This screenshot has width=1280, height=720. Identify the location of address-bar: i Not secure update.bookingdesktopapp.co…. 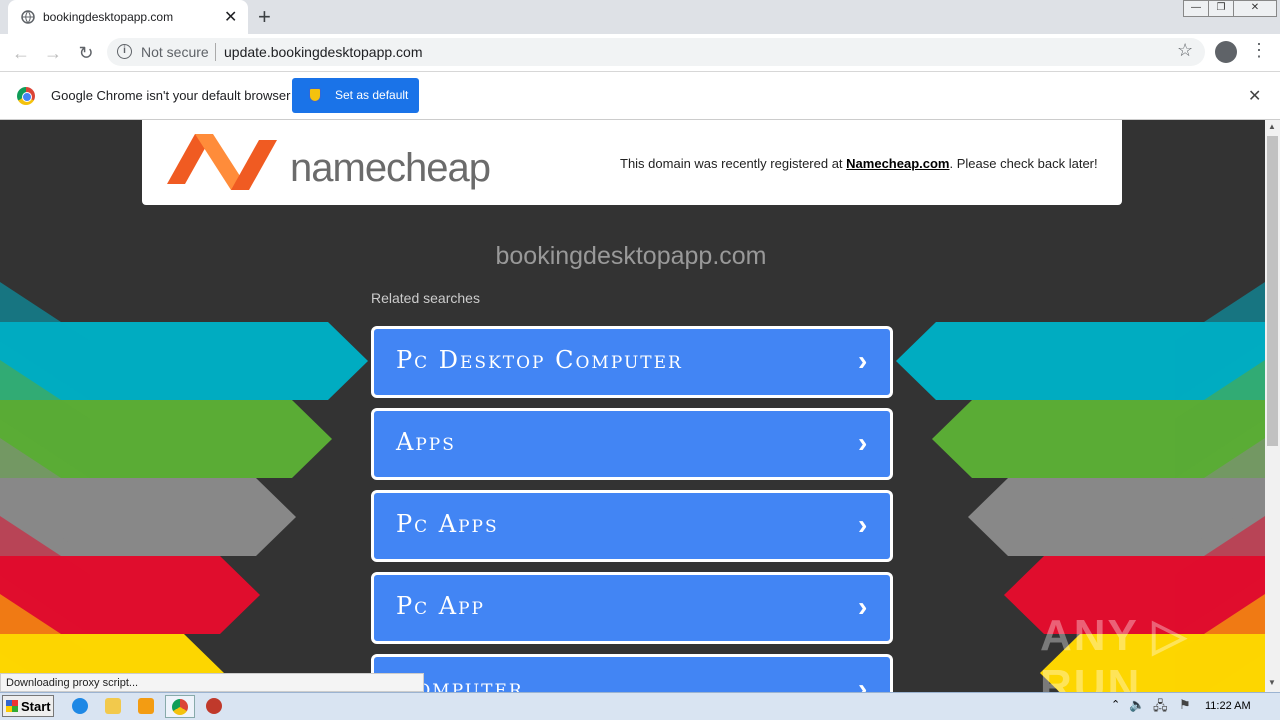
(656, 52).